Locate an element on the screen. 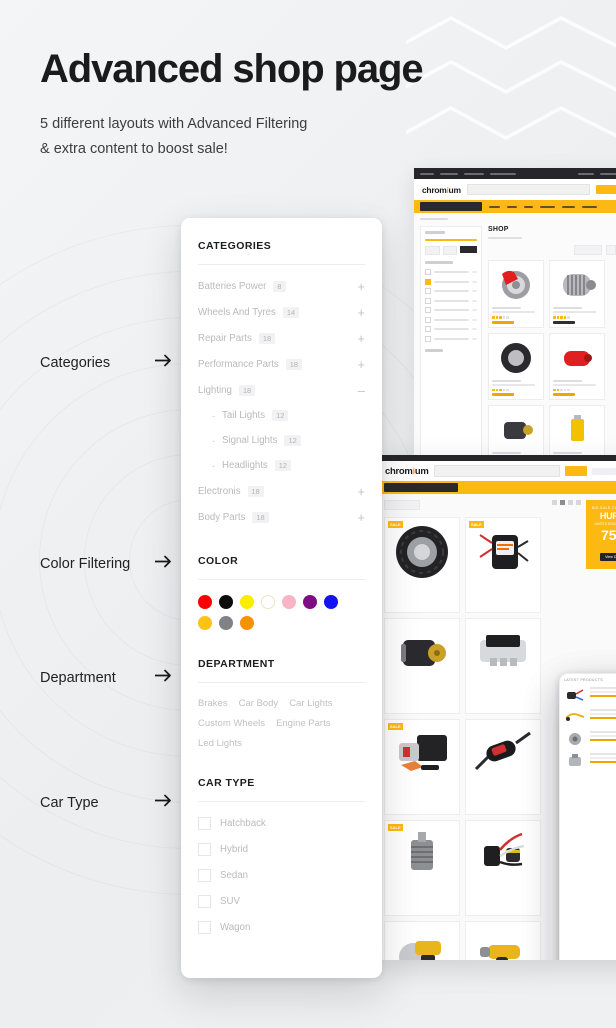 The image size is (616, 1028). department-tag: Led Lights is located at coordinates (220, 743).